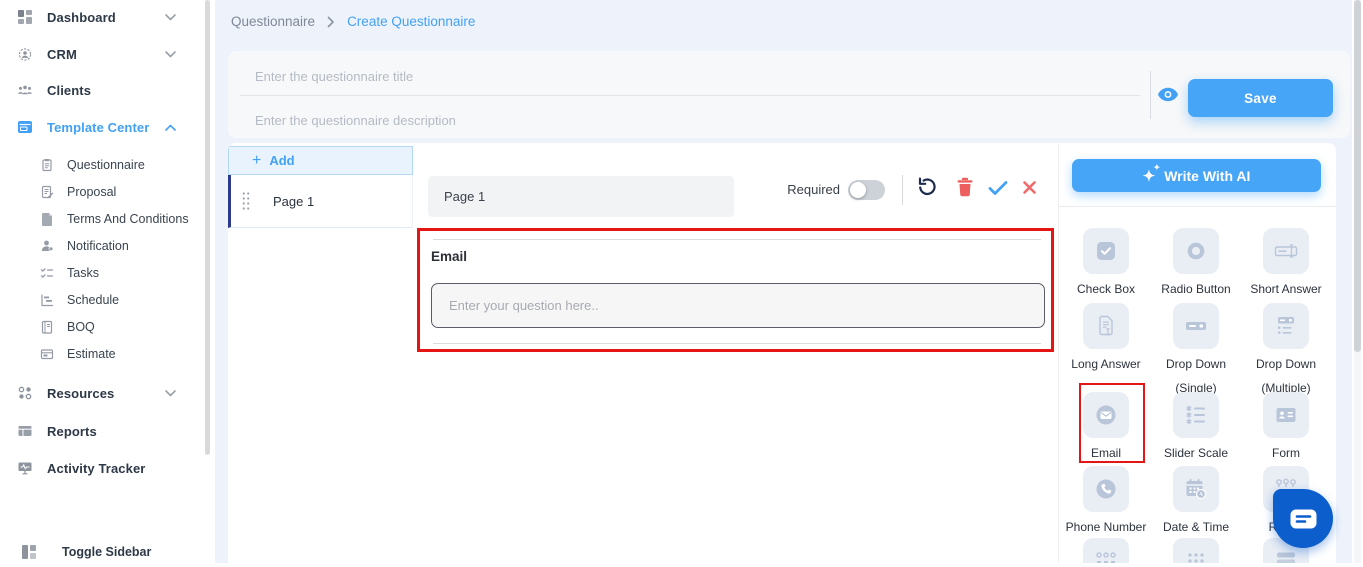 The width and height of the screenshot is (1363, 567). I want to click on sidebar-item-questionnaire: Questionnaire, so click(103, 165).